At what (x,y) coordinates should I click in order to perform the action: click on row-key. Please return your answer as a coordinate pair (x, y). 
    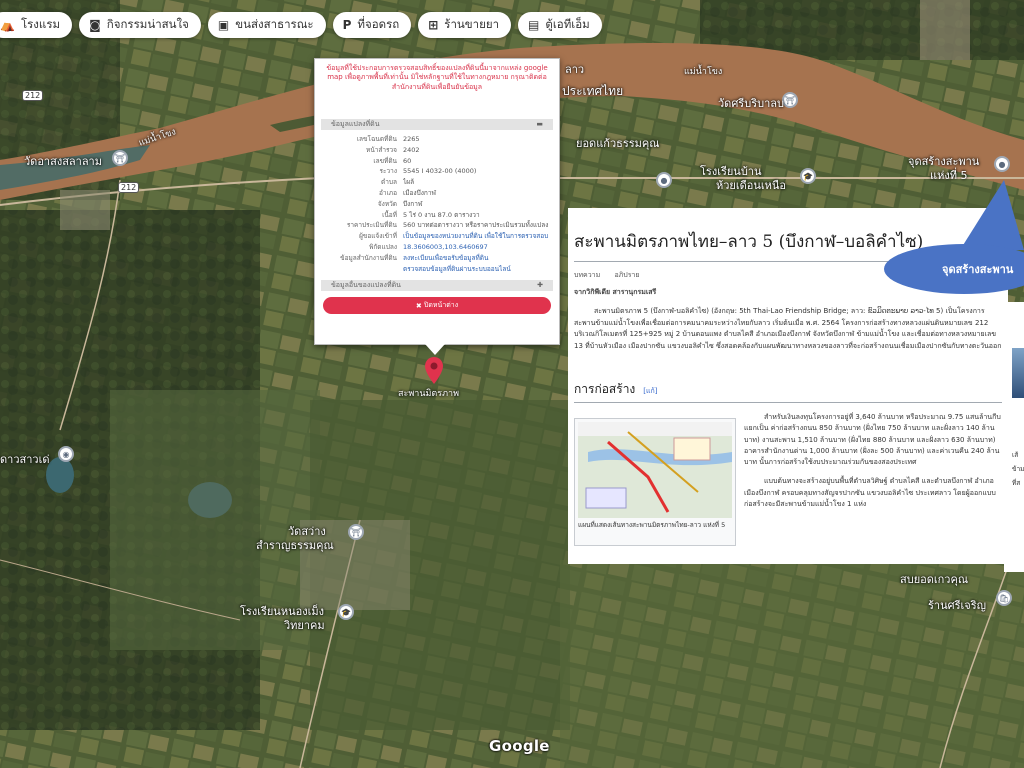
    Looking at the image, I should click on (362, 269).